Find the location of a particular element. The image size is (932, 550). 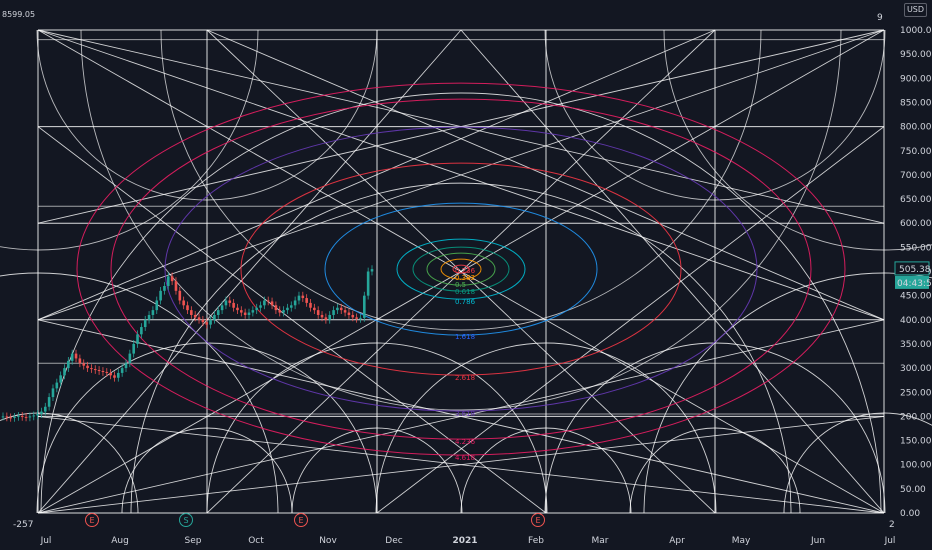

y-tick-label: 650.00 is located at coordinates (916, 200).